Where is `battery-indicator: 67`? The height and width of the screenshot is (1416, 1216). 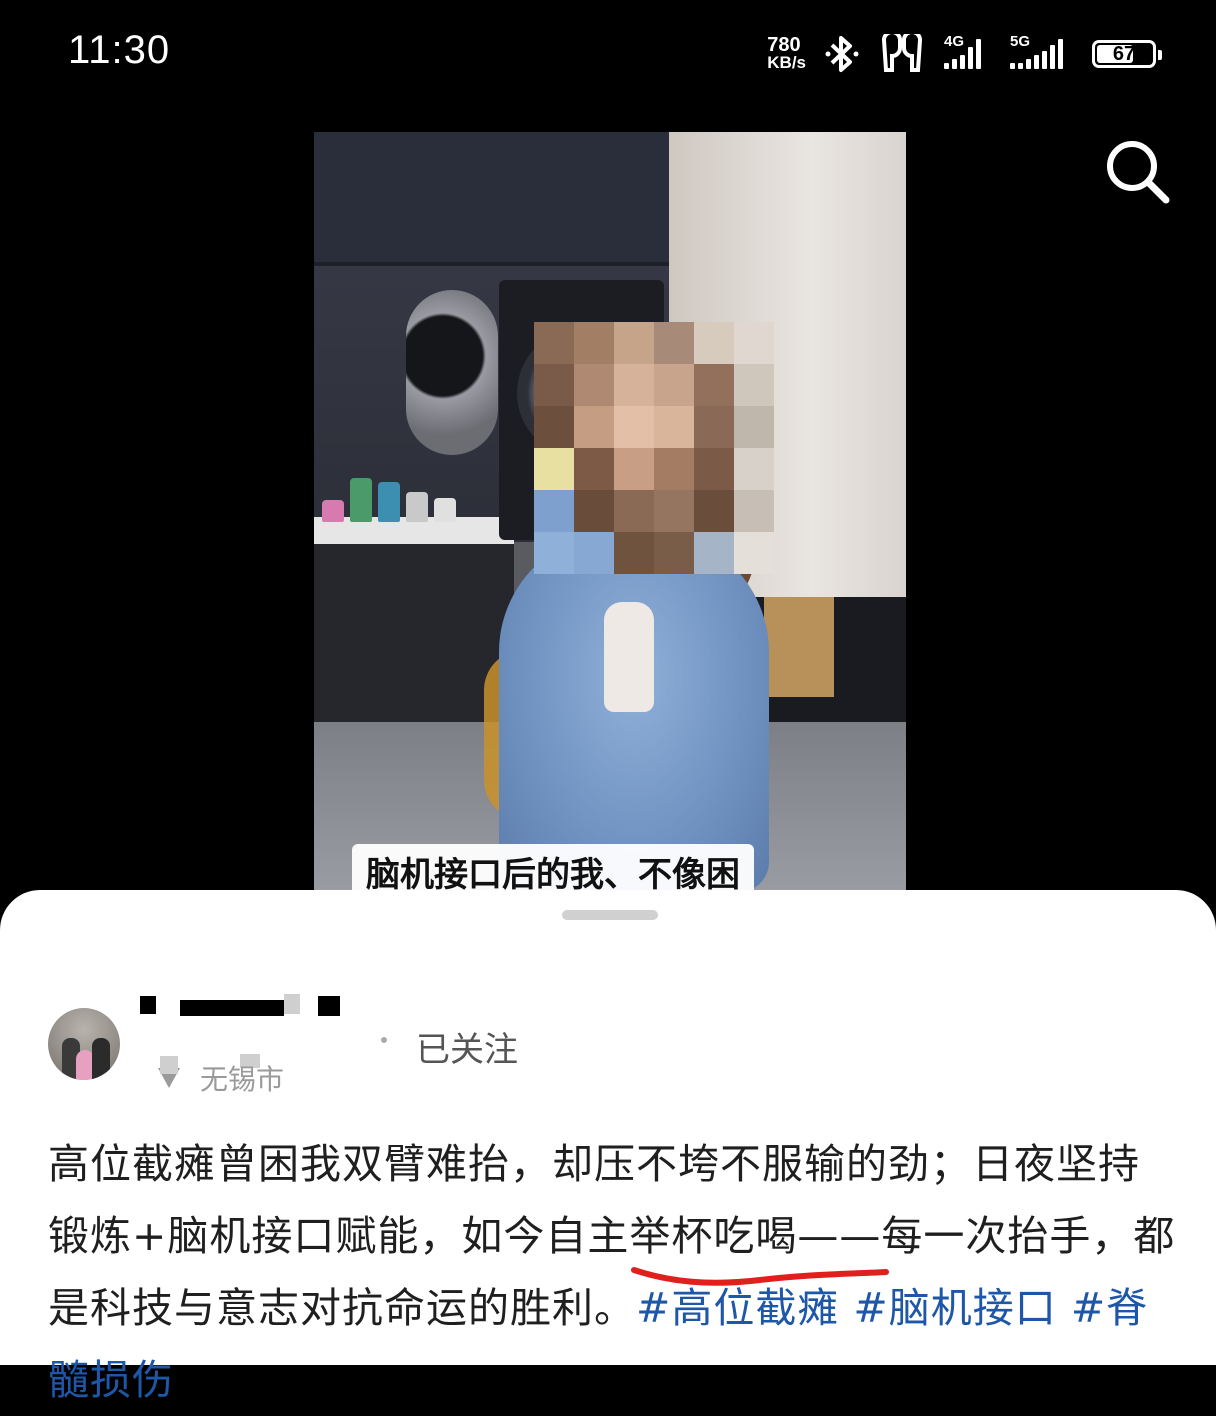 battery-indicator: 67 is located at coordinates (1127, 54).